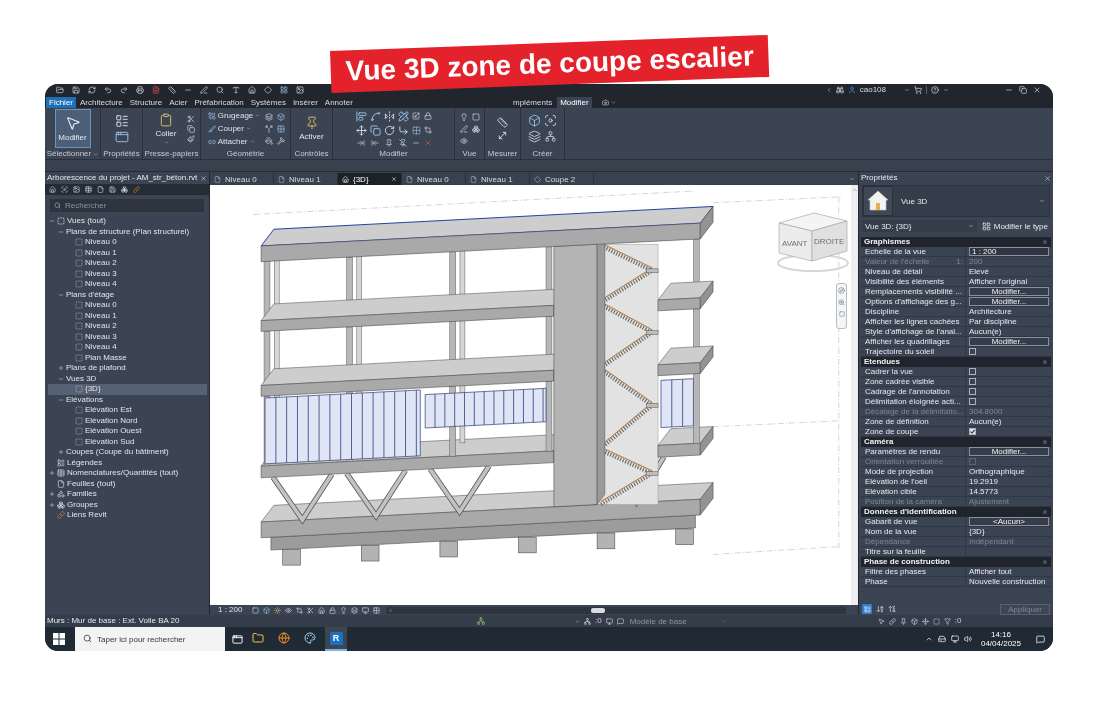 This screenshot has width=1097, height=720. I want to click on tree-item: Plan Masse, so click(96, 357).